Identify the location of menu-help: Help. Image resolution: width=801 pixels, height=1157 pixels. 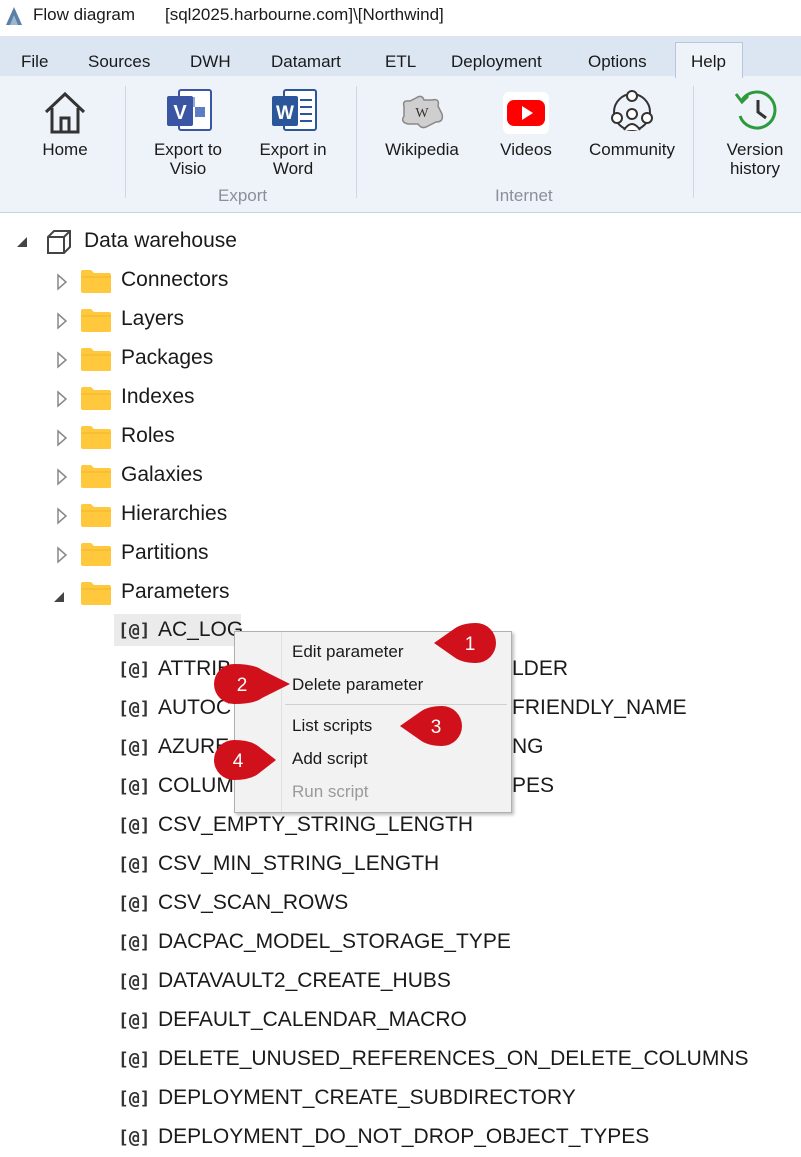
(708, 62).